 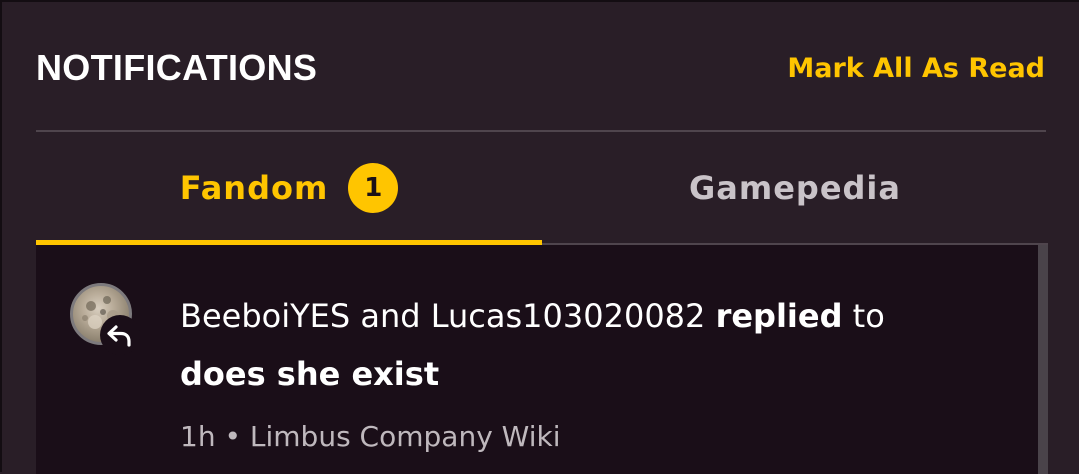 What do you see at coordinates (443, 316) in the screenshot?
I see `notification-actors: BeeboiYES and Lucas103020082` at bounding box center [443, 316].